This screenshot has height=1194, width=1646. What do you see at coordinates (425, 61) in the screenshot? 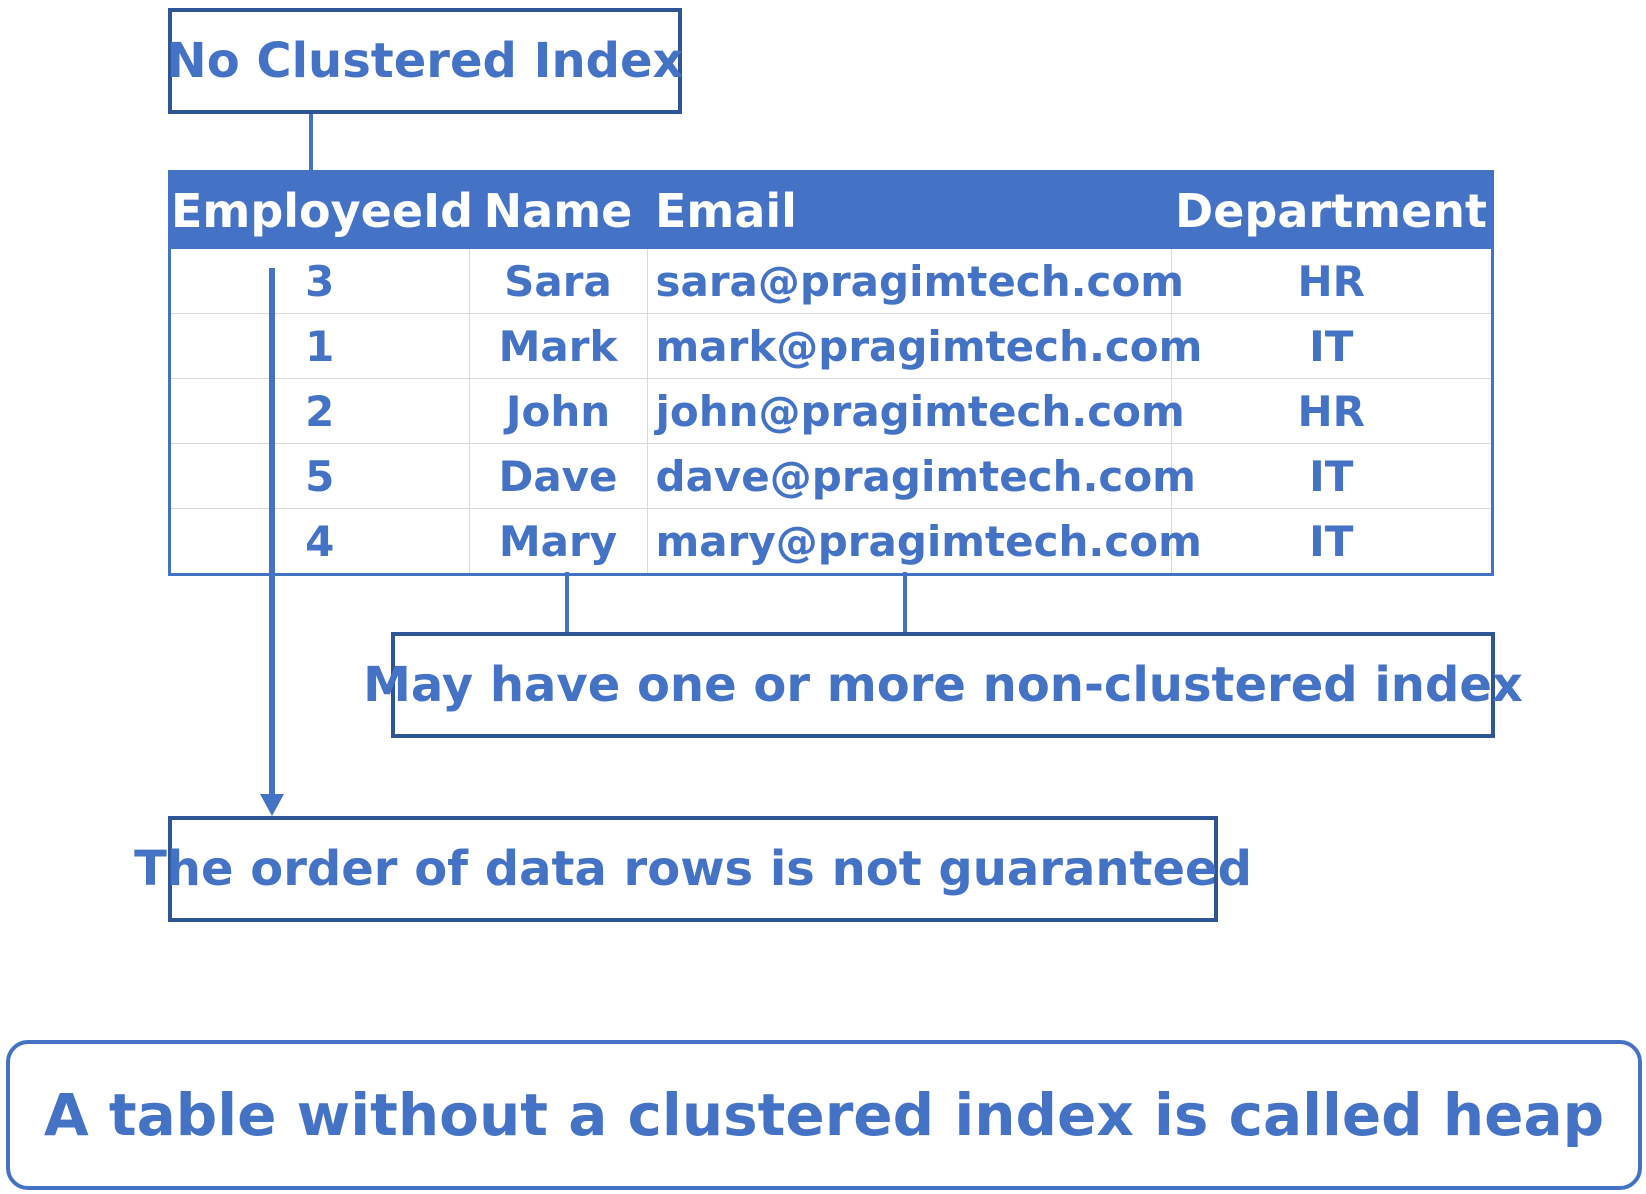
I see `no-clustered-index-callout: No Clustered Index` at bounding box center [425, 61].